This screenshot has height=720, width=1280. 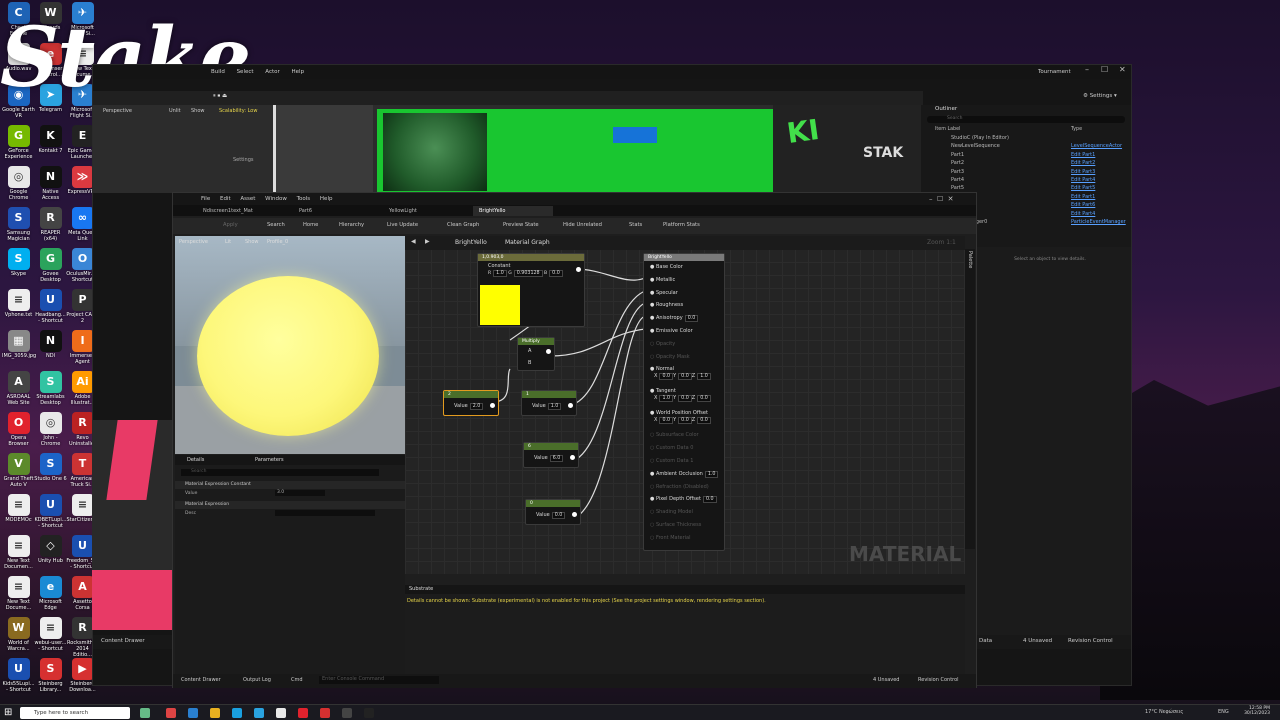 What do you see at coordinates (1083, 197) in the screenshot?
I see `outliner-row-type: Edit Part1` at bounding box center [1083, 197].